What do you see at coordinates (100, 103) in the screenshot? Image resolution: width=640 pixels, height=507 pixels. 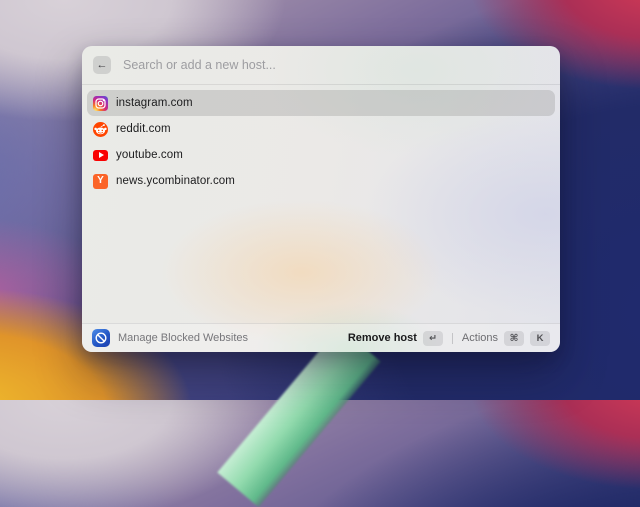 I see `instagram-icon` at bounding box center [100, 103].